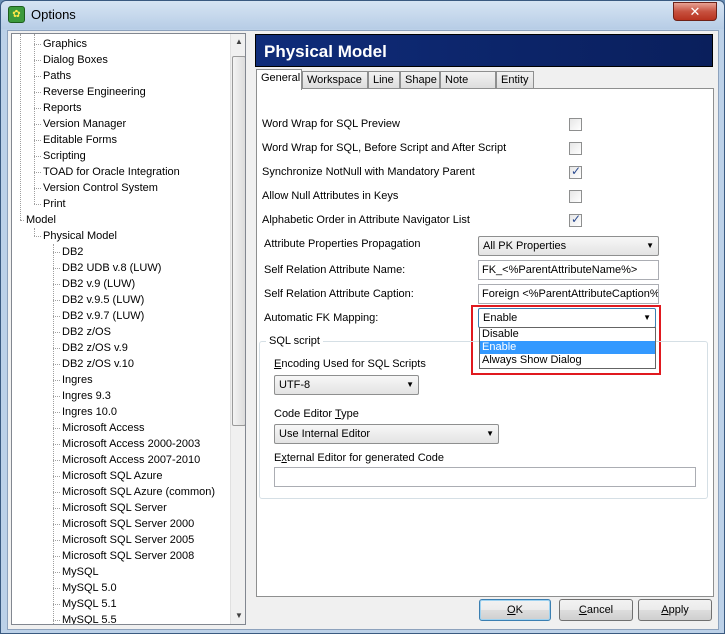 Image resolution: width=725 pixels, height=634 pixels. What do you see at coordinates (342, 244) in the screenshot?
I see `attr-propagation-label: Attribute Properties Propagation` at bounding box center [342, 244].